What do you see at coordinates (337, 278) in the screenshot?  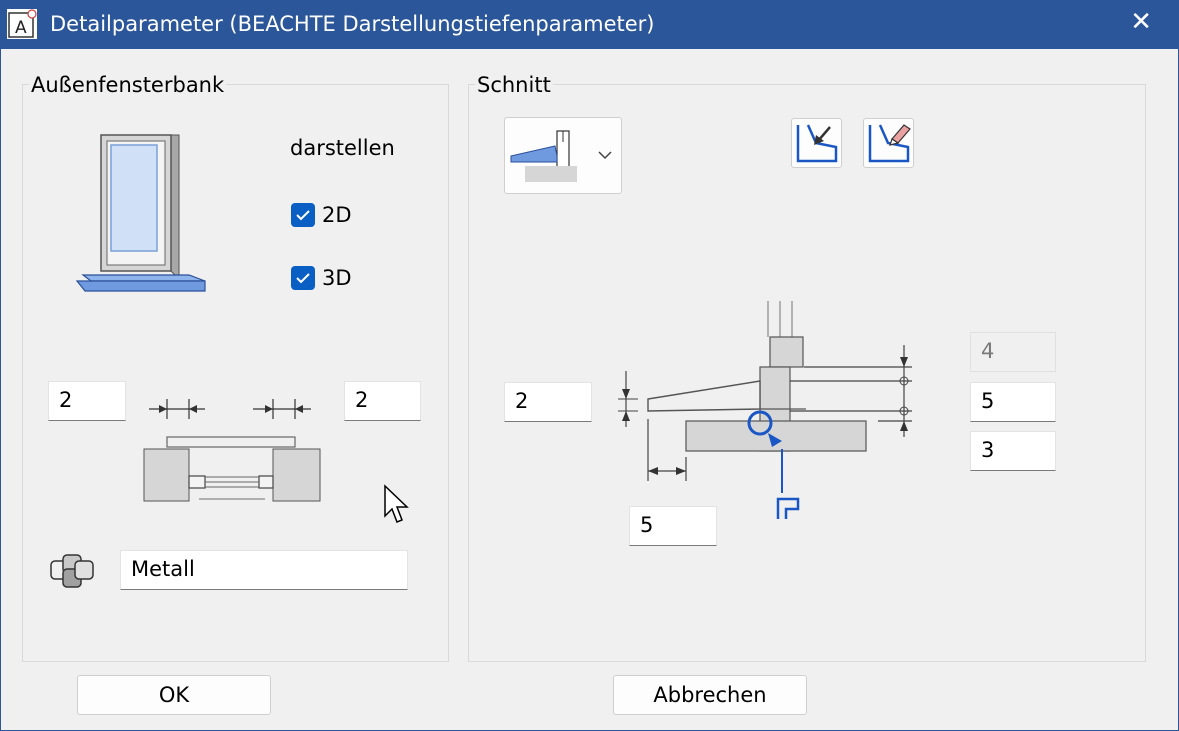 I see `checkbox-3d-label: 3D` at bounding box center [337, 278].